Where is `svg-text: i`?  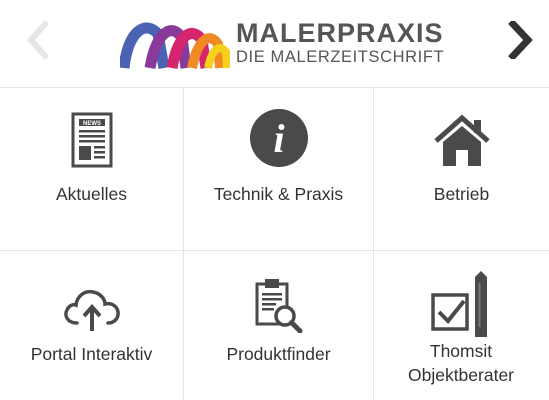
svg-text: i is located at coordinates (278, 138).